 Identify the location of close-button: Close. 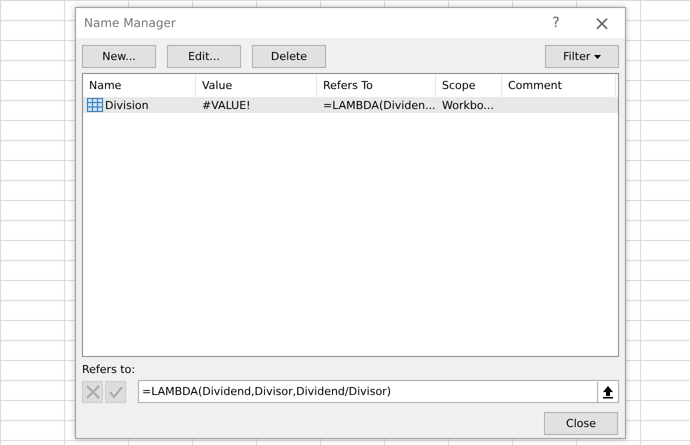
(581, 423).